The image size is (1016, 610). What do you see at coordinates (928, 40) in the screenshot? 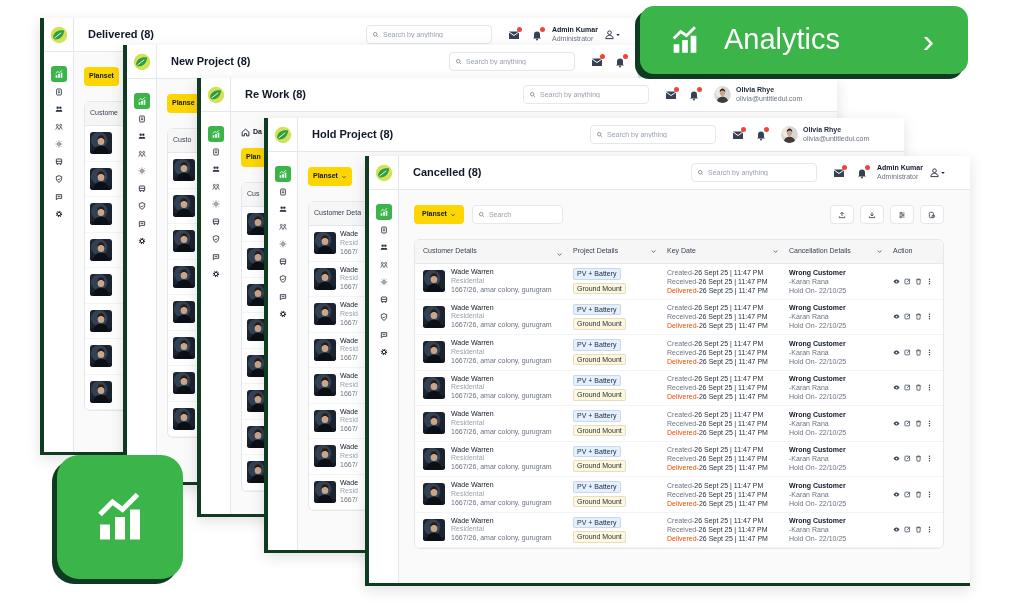
I see `chevron-icon: ›` at bounding box center [928, 40].